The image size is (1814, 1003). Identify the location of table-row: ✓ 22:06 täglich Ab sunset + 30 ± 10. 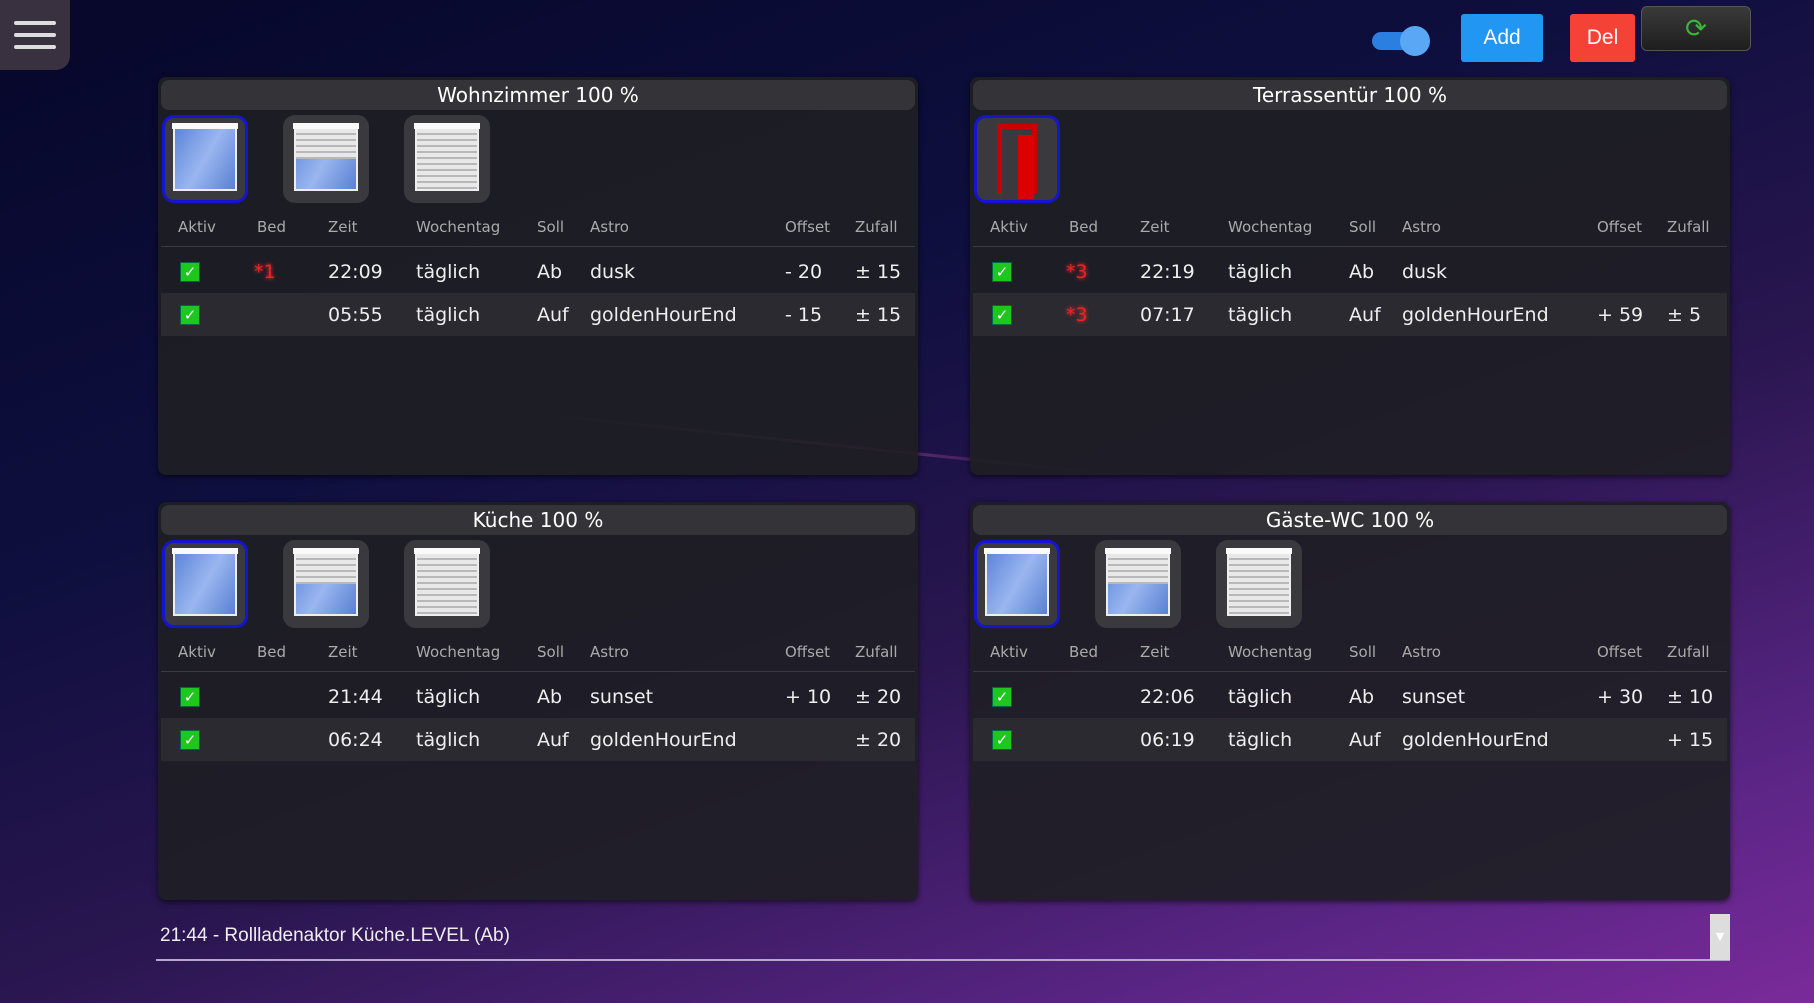
(1350, 696).